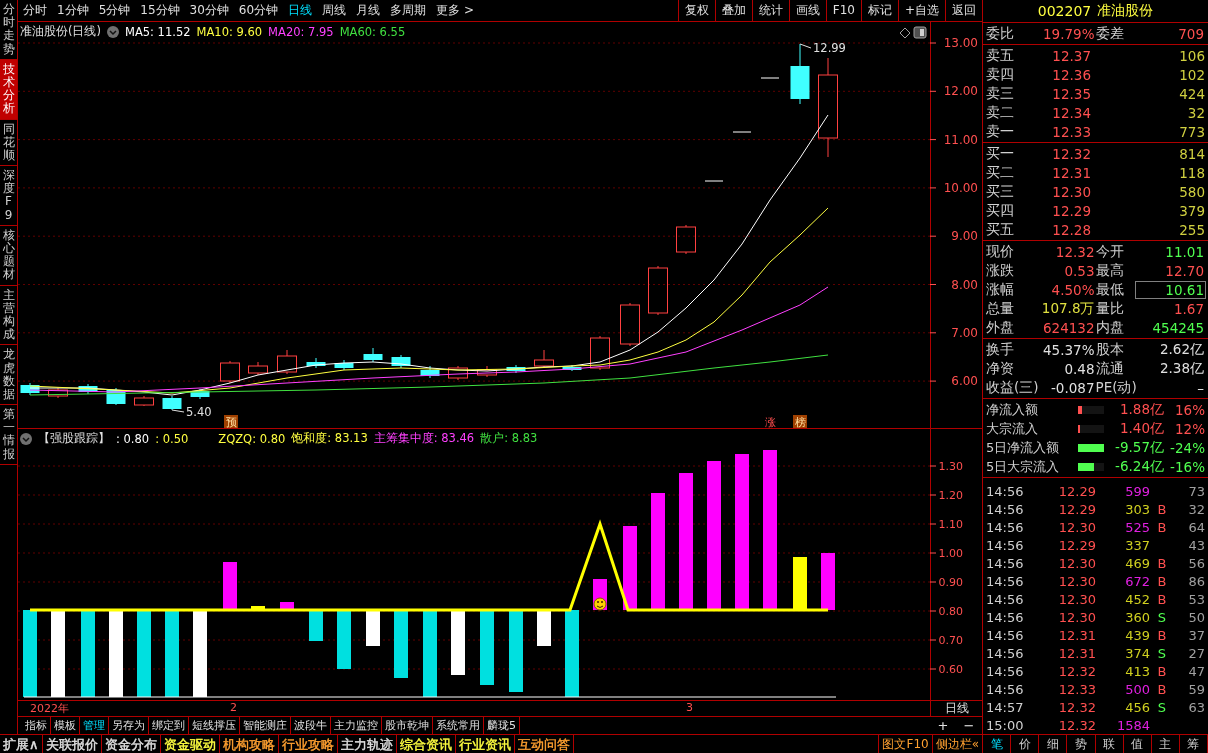 Image resolution: width=1208 pixels, height=753 pixels. What do you see at coordinates (8, 143) in the screenshot?
I see `sidebar-tab: 同花顺` at bounding box center [8, 143].